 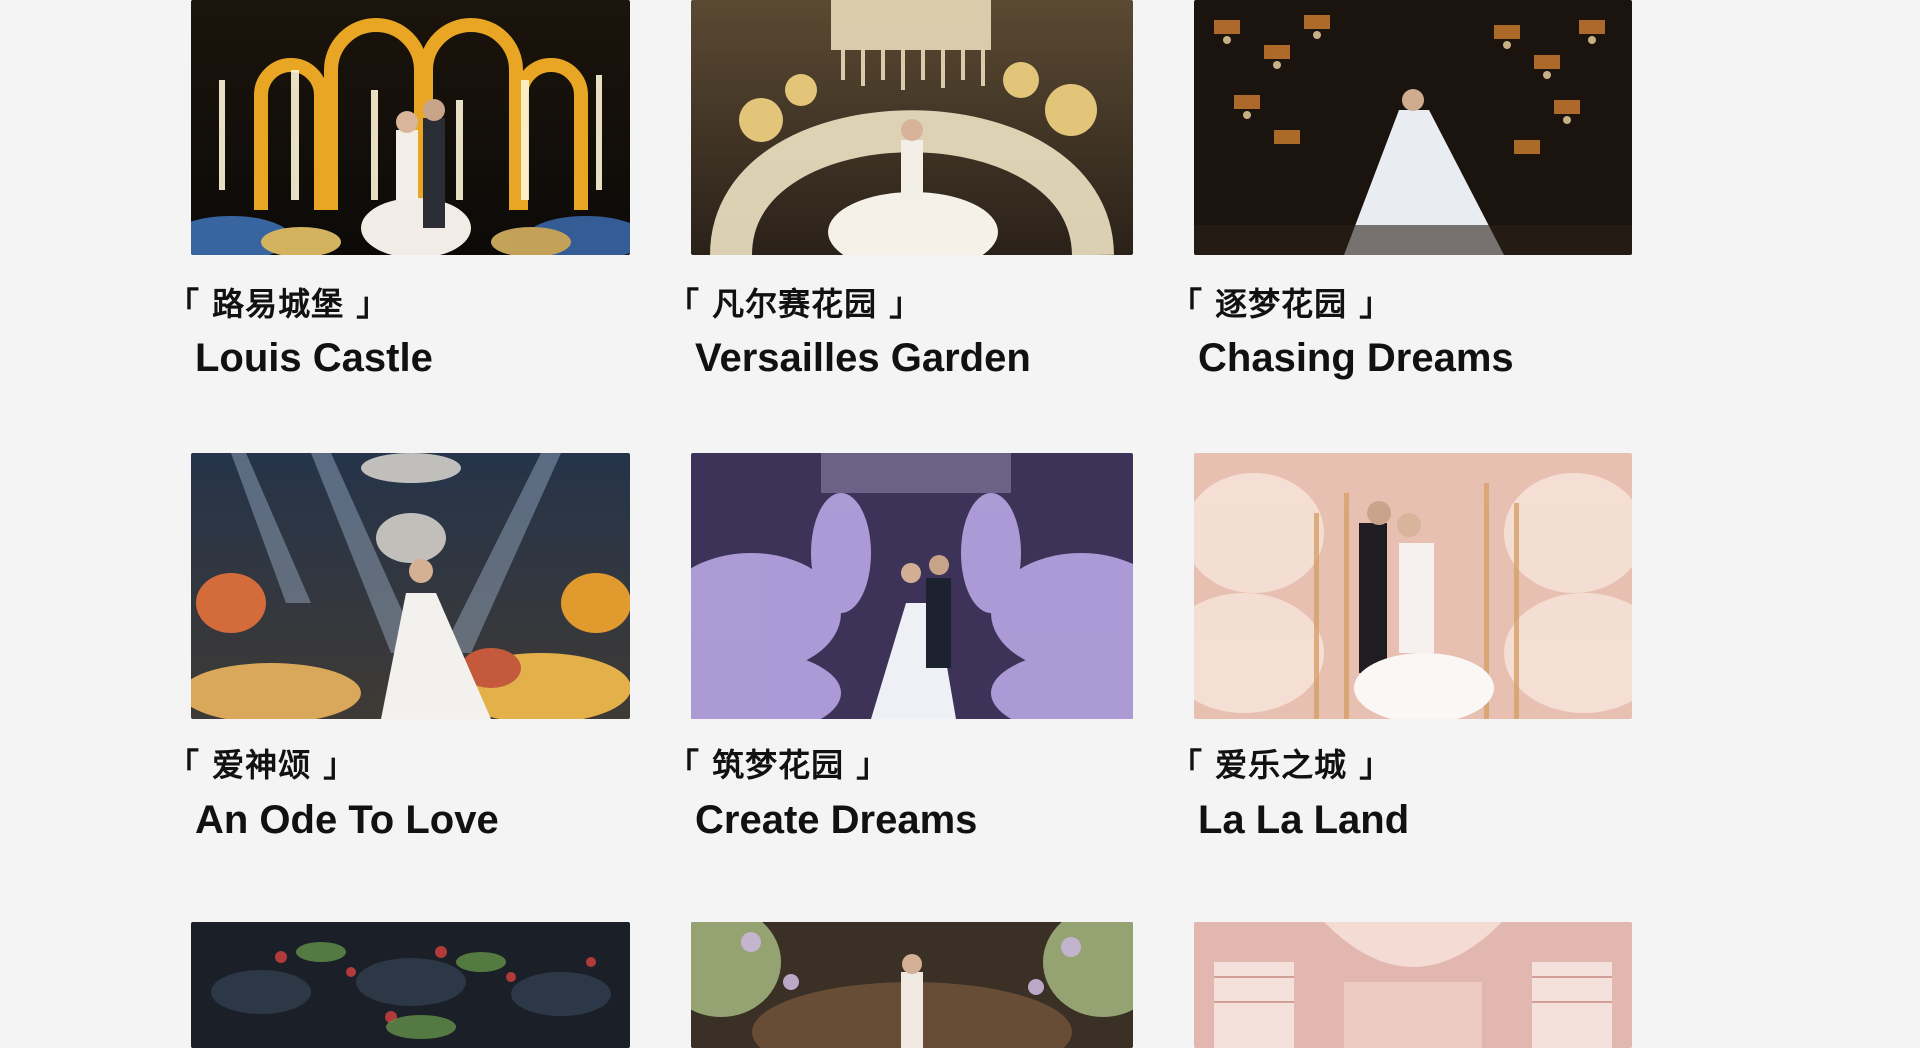 What do you see at coordinates (836, 820) in the screenshot?
I see `create-dreams-title-en: Create Dreams` at bounding box center [836, 820].